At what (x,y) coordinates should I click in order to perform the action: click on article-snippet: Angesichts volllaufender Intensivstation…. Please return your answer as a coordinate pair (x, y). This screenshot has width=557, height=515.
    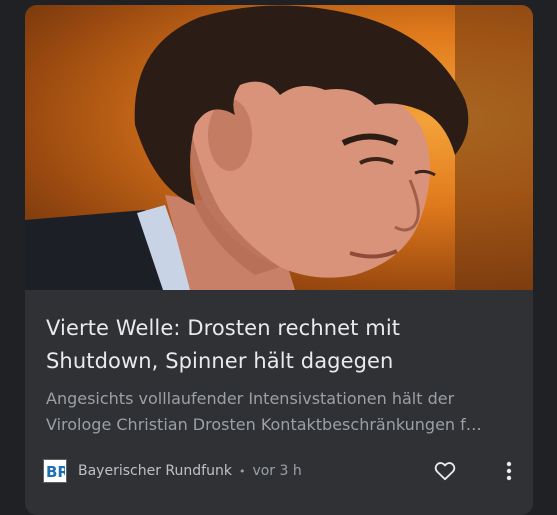
    Looking at the image, I should click on (281, 412).